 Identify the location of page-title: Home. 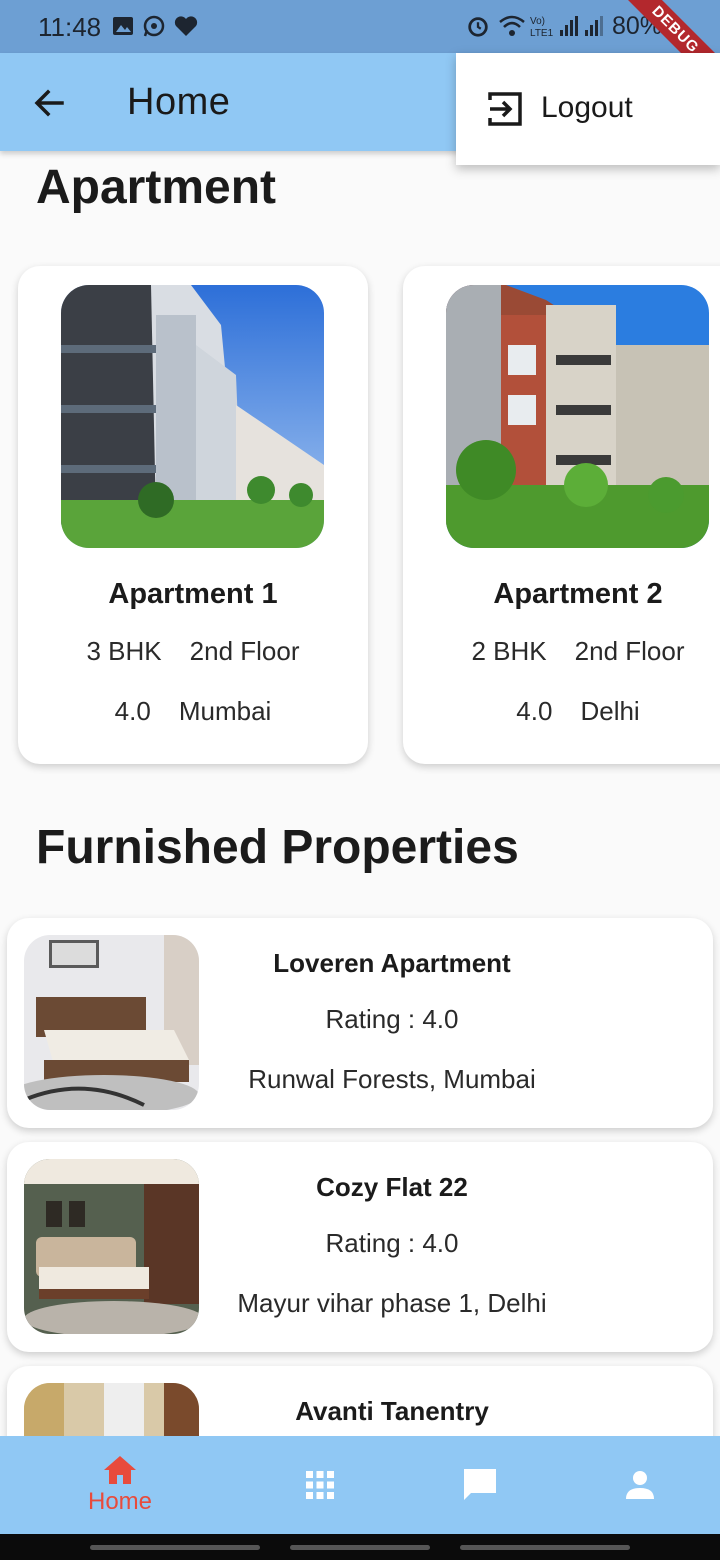
(179, 102).